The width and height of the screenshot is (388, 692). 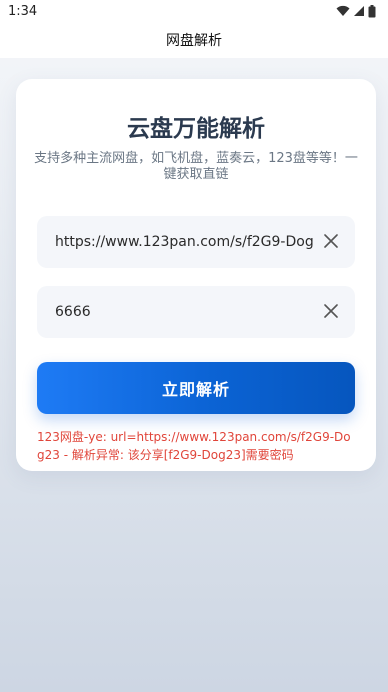 I want to click on status-icons, so click(x=356, y=11).